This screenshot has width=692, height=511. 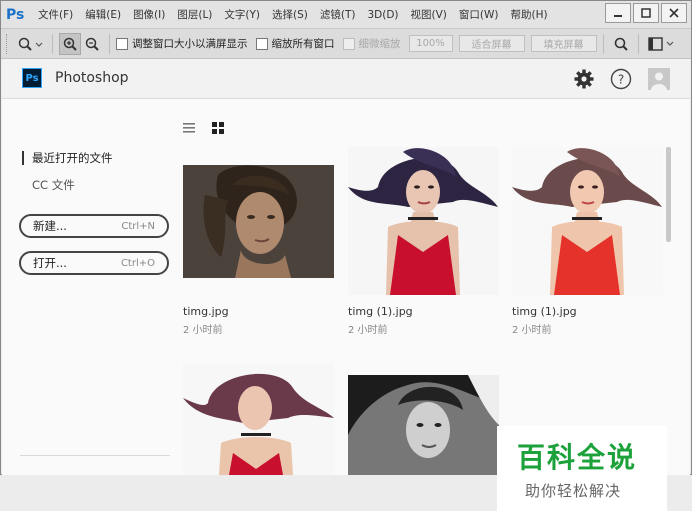 I want to click on menu-3d: 3D(D), so click(x=382, y=15).